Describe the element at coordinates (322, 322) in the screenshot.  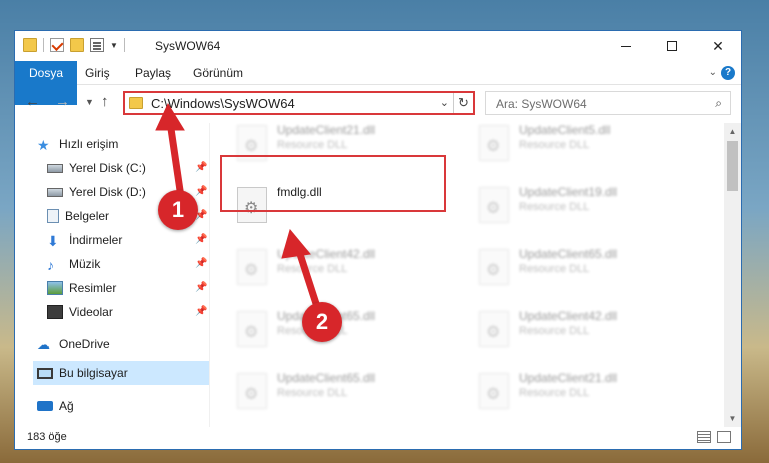
I see `step-2-badge: 2` at that location.